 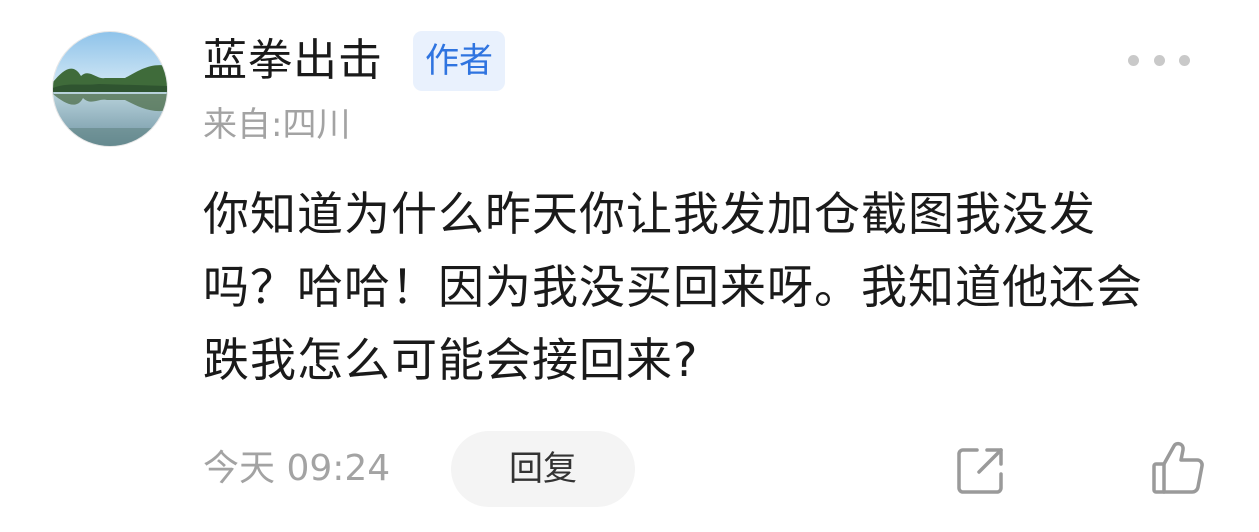 I want to click on username: 蓝拳出击, so click(x=293, y=61).